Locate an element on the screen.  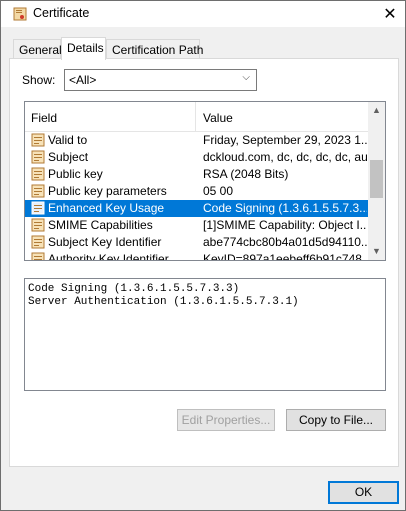
cert-field-icon-selected is located at coordinates (38, 208).